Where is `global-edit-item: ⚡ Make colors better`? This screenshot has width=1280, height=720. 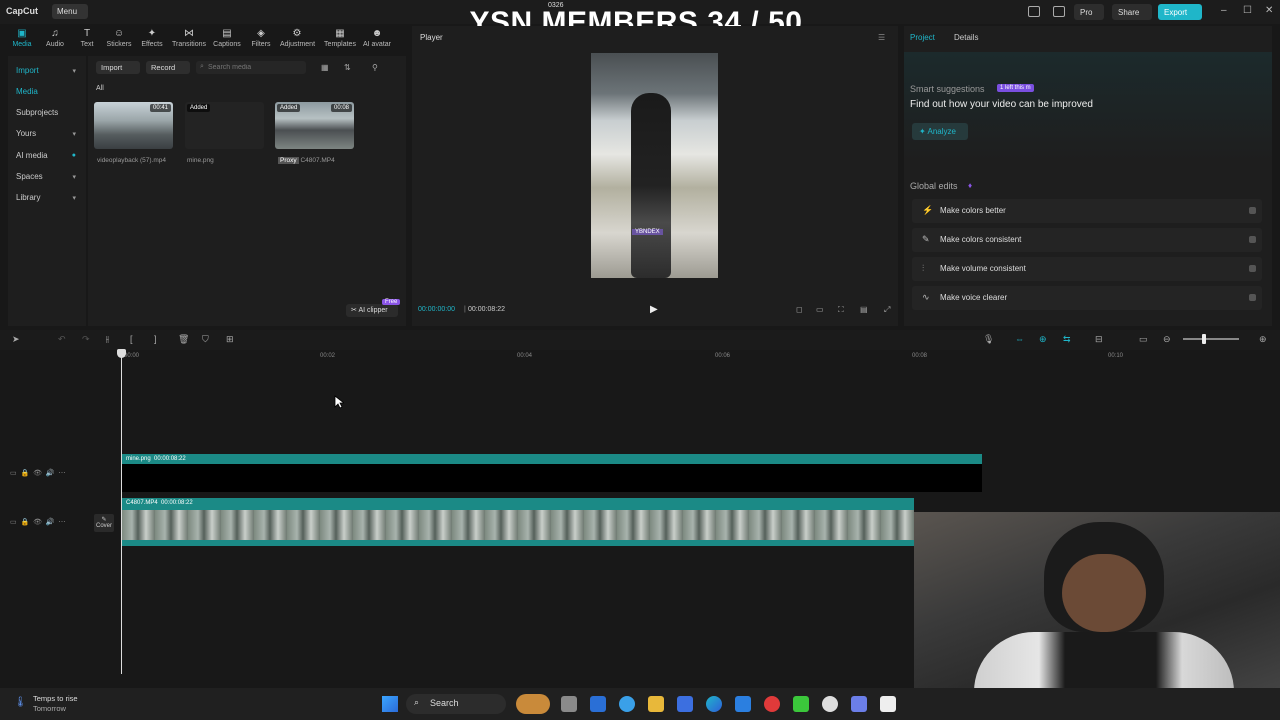 global-edit-item: ⚡ Make colors better is located at coordinates (1087, 211).